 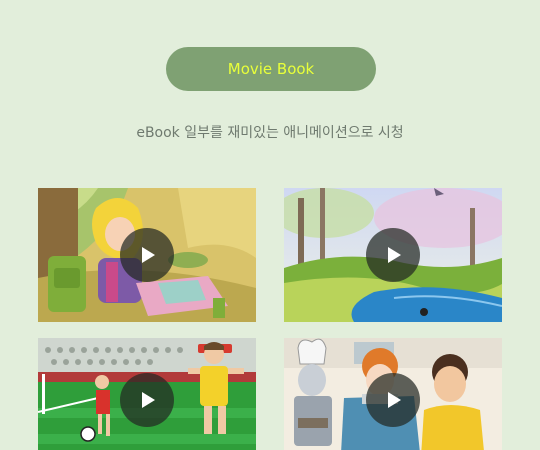 I want to click on page-subtitle: eBook 일부를 재미있는 애니메이션으로 시청, so click(x=270, y=133).